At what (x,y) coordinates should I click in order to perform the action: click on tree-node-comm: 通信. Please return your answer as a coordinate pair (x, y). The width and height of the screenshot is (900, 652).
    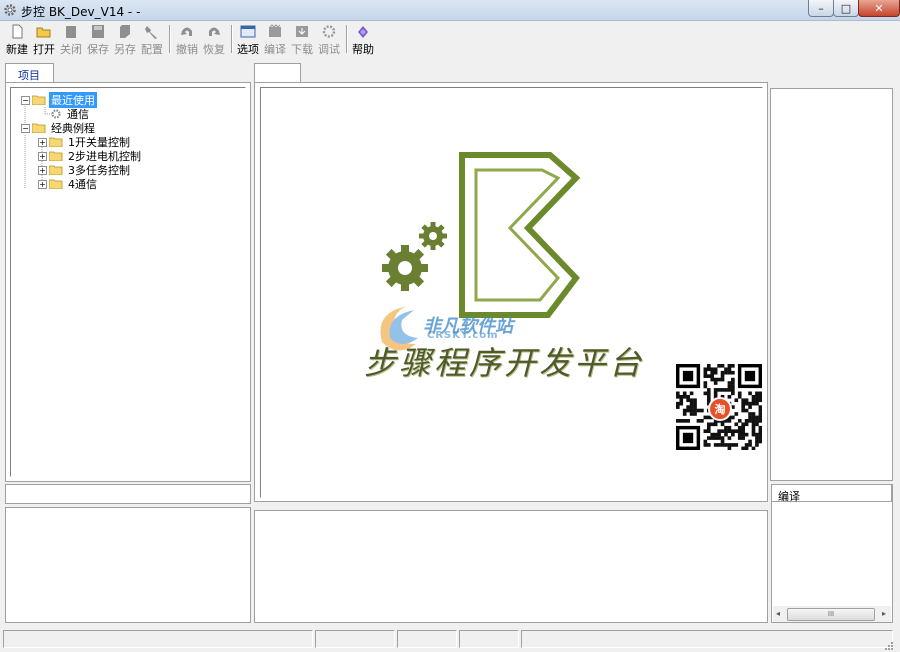
    Looking at the image, I should click on (70, 114).